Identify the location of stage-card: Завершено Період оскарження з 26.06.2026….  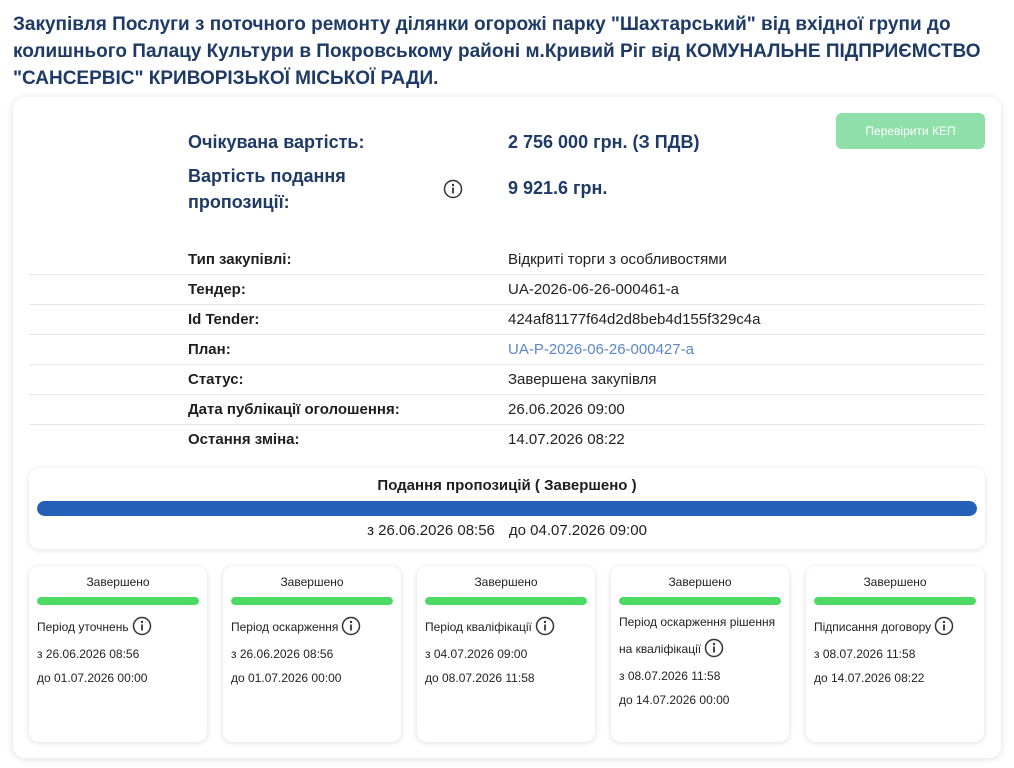
(312, 654).